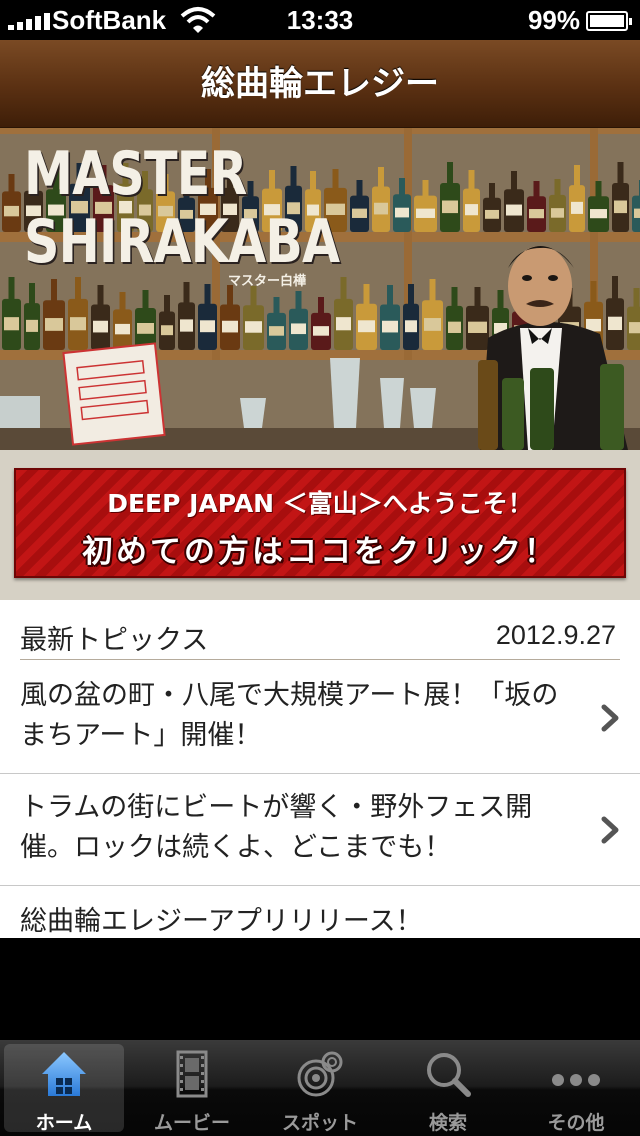  Describe the element at coordinates (576, 1123) in the screenshot. I see `tab-more-label: その他` at that location.